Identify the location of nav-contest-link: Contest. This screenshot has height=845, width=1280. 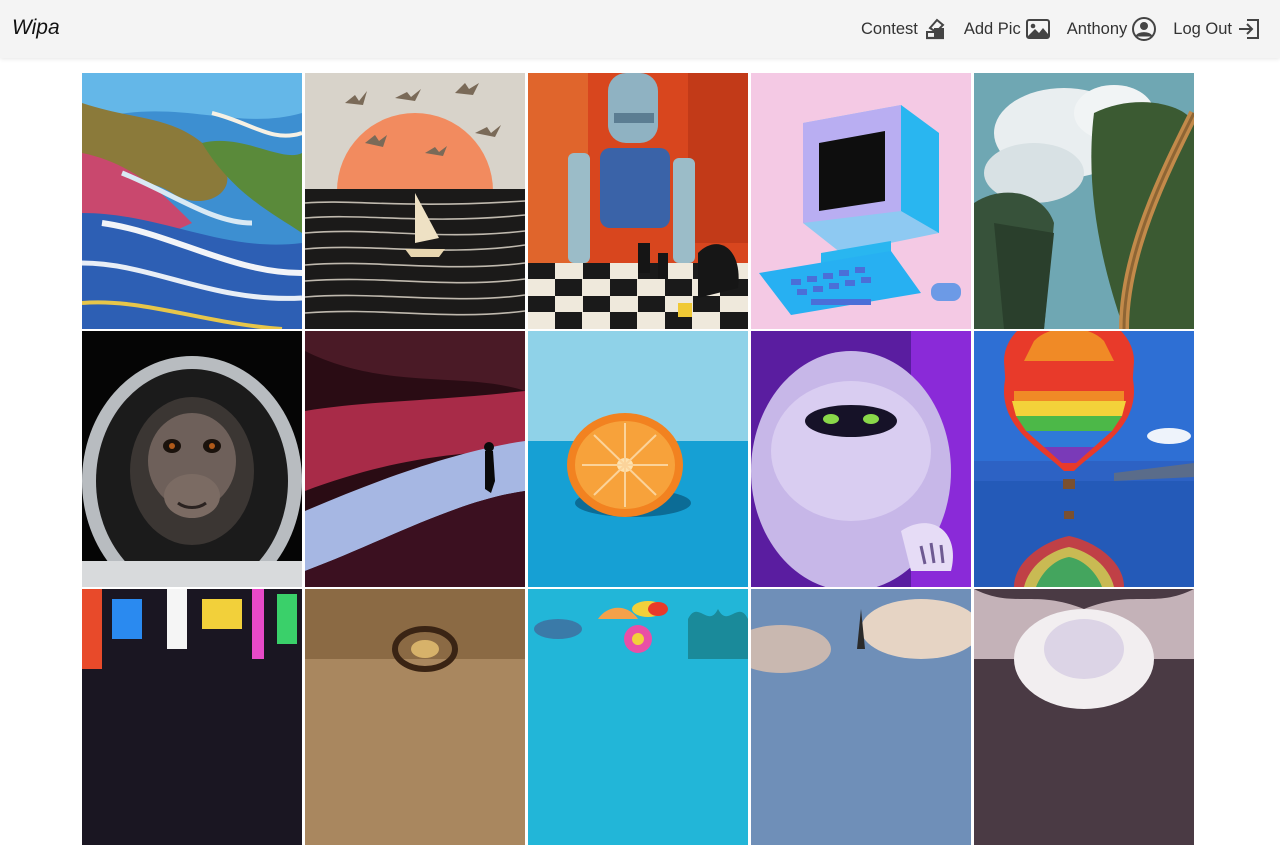
(904, 29).